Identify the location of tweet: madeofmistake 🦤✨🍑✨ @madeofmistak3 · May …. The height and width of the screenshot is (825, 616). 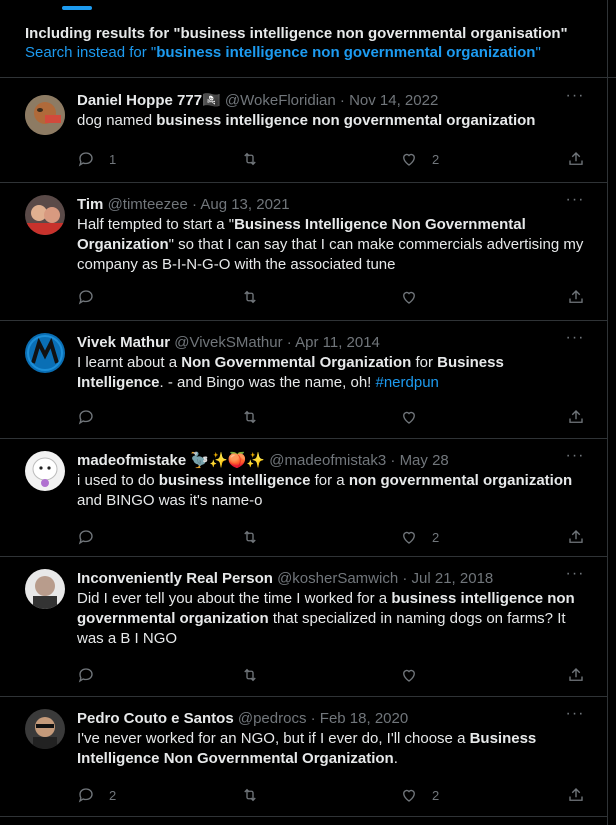
(303, 498).